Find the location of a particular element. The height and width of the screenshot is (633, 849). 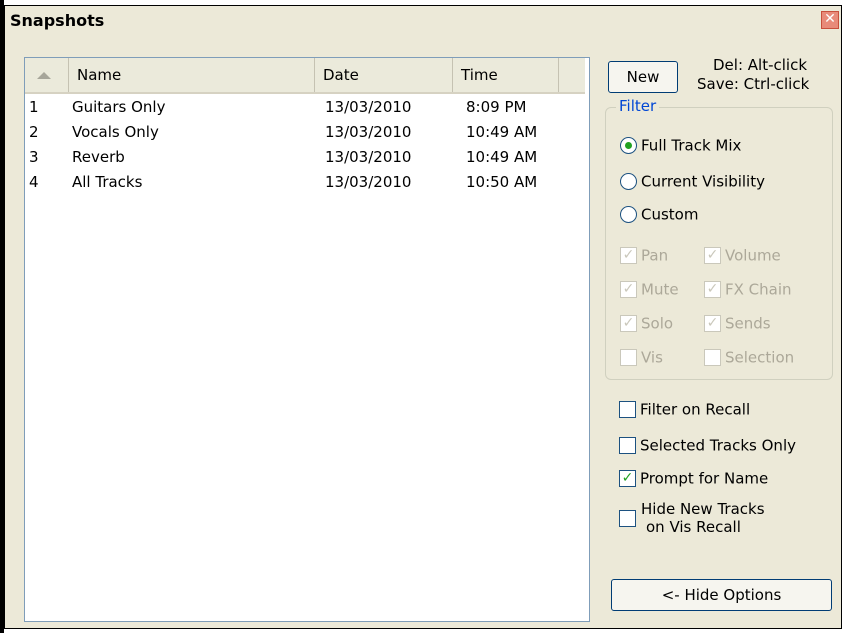

check-selected-tracks-only: Selected Tracks Only is located at coordinates (707, 445).